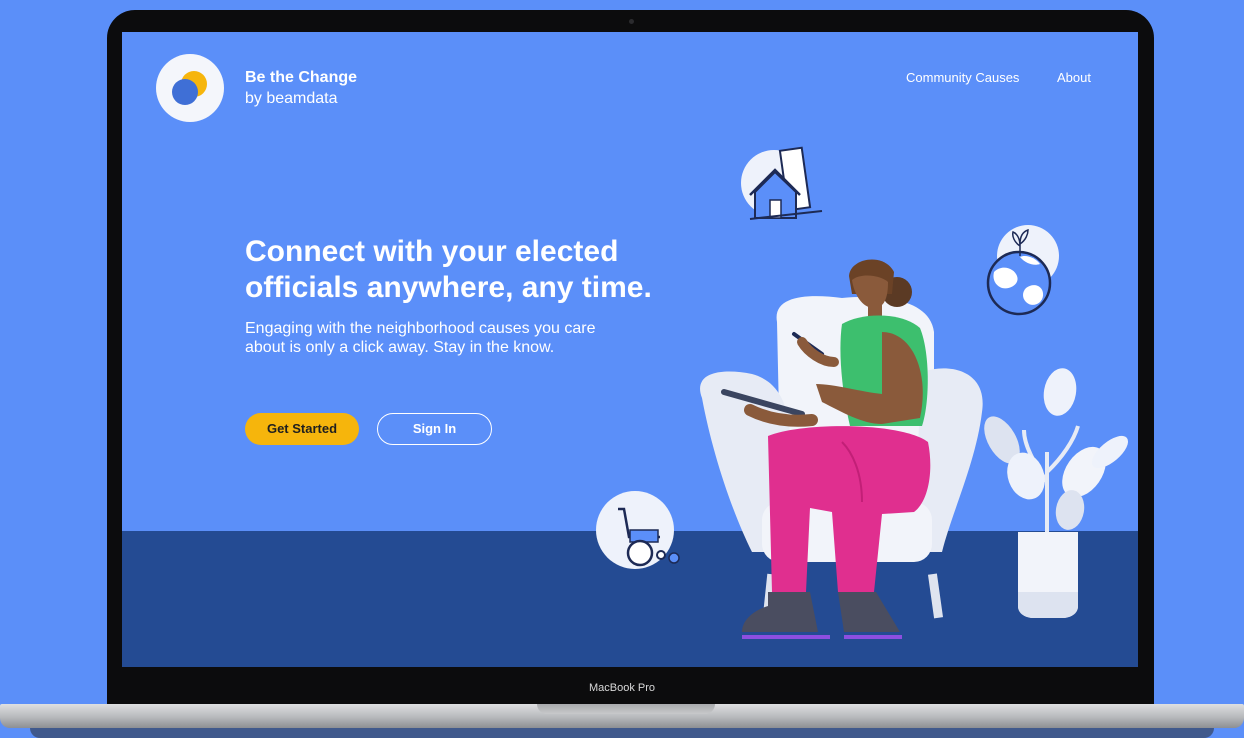 The height and width of the screenshot is (738, 1244). Describe the element at coordinates (782, 183) in the screenshot. I see `house-icon` at that location.